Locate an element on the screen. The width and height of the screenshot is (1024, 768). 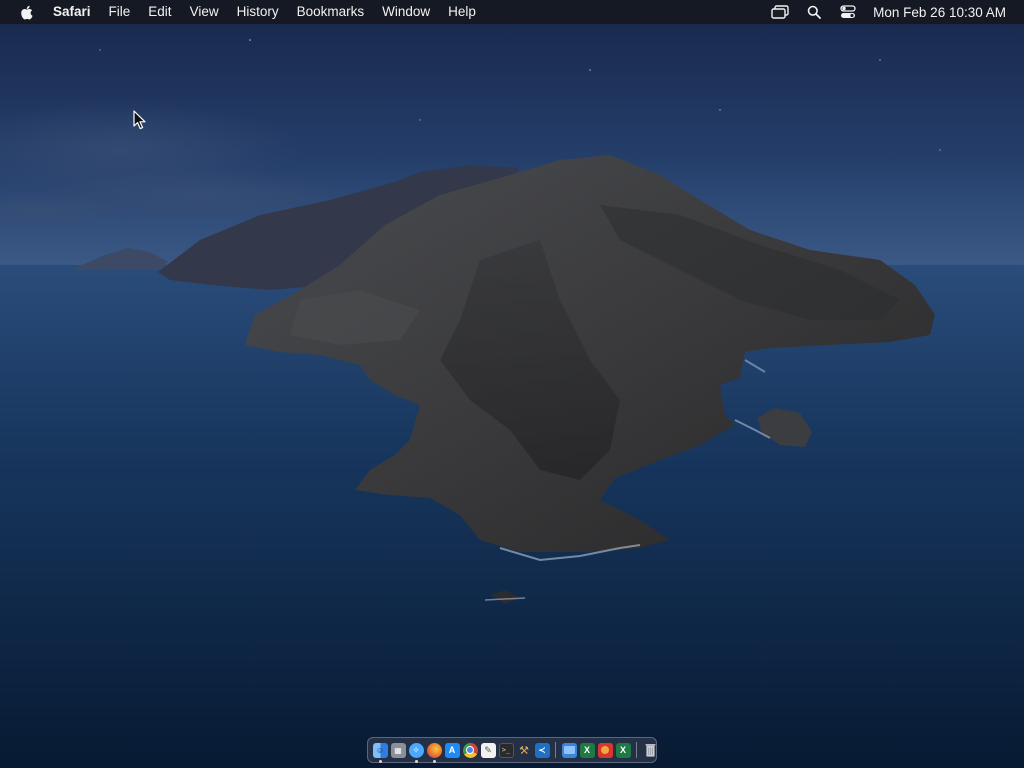
dock-app-terminal: >_ is located at coordinates (506, 750).